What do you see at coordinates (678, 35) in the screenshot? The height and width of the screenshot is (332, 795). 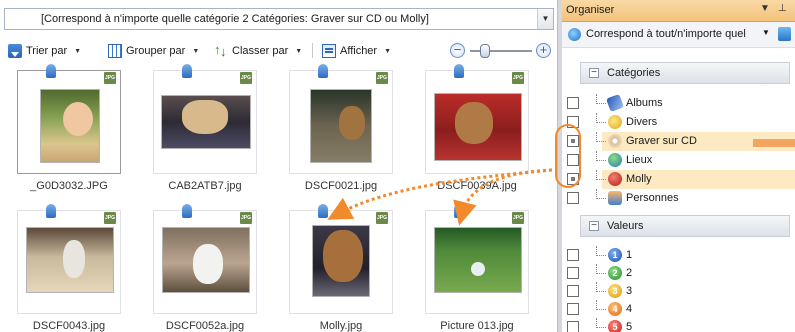 I see `match-mode-bar: Correspond à tout/n'importe quel ▼` at bounding box center [678, 35].